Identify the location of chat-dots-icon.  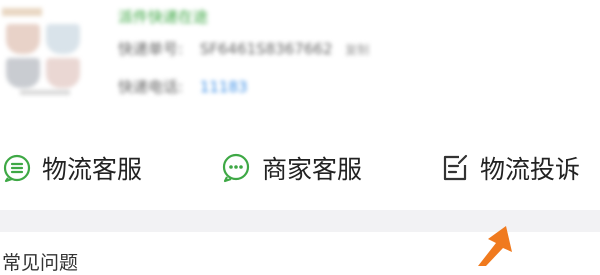
(236, 168).